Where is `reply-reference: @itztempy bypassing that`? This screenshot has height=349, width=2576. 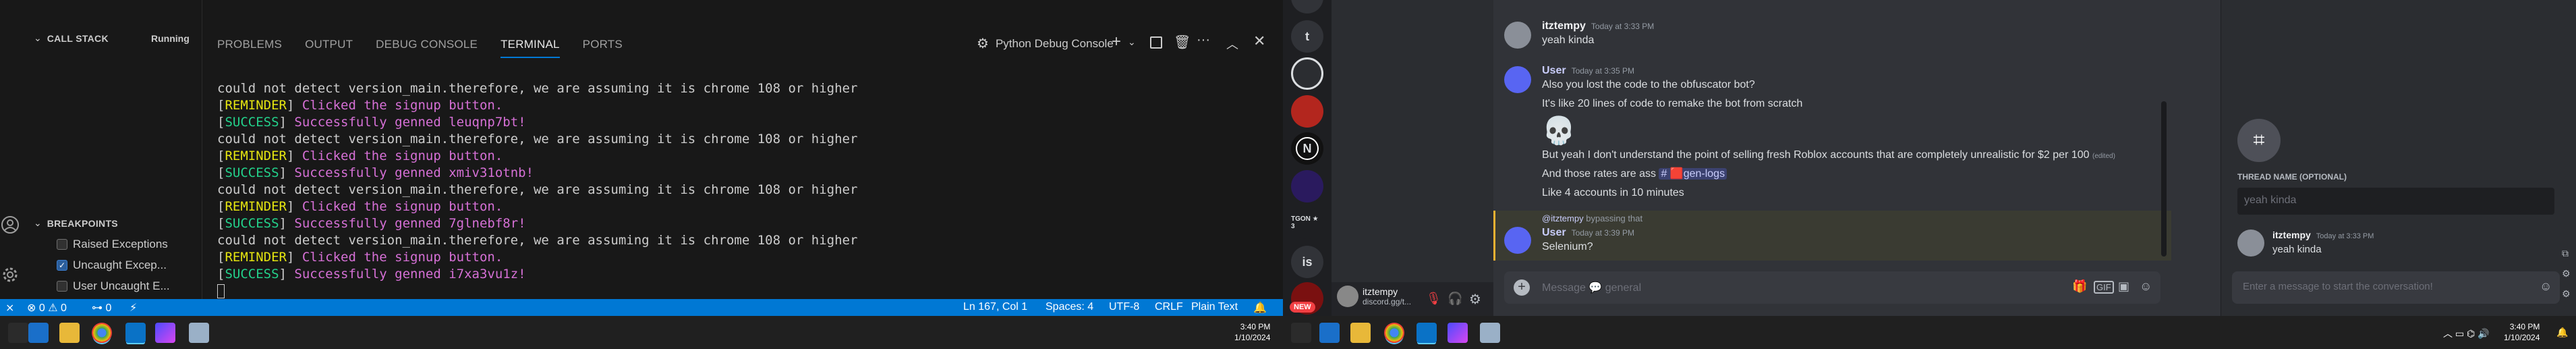 reply-reference: @itztempy bypassing that is located at coordinates (1592, 218).